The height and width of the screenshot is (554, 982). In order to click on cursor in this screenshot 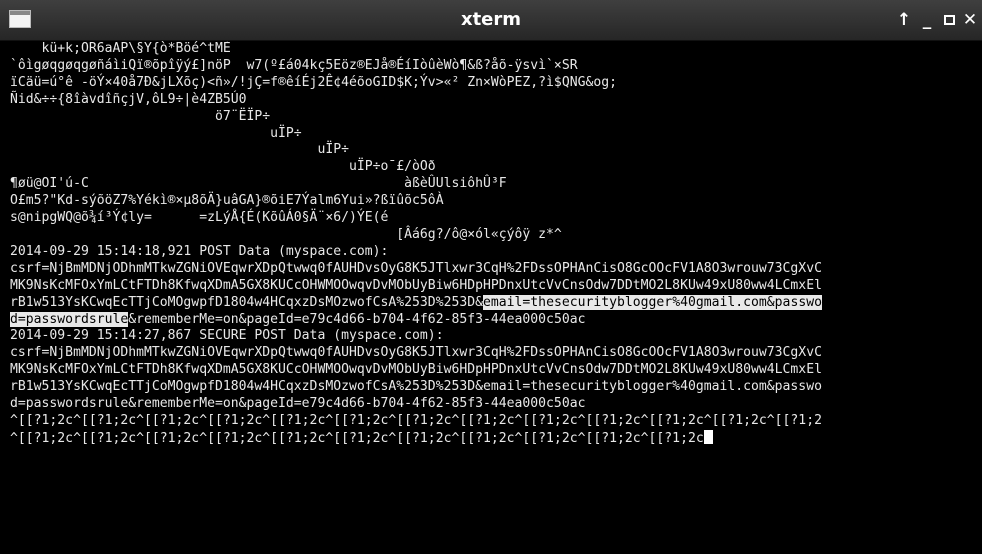, I will do `click(708, 436)`.